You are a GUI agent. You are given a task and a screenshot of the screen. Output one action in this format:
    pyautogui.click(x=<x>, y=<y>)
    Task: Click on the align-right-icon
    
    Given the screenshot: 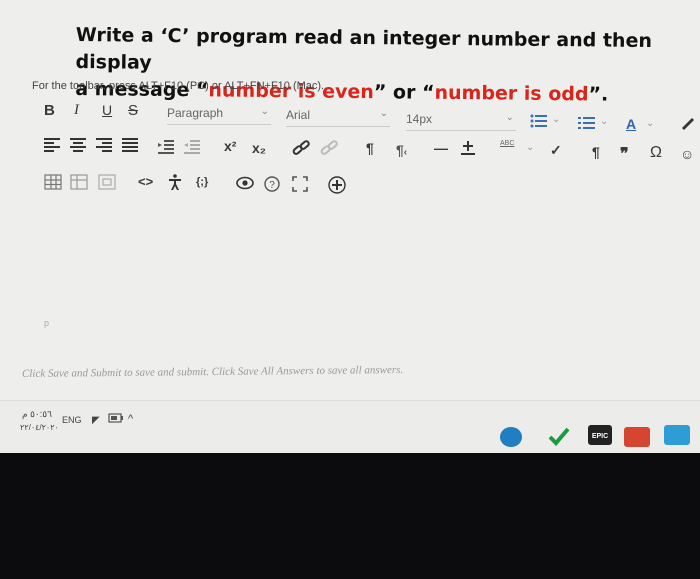 What is the action you would take?
    pyautogui.click(x=104, y=146)
    